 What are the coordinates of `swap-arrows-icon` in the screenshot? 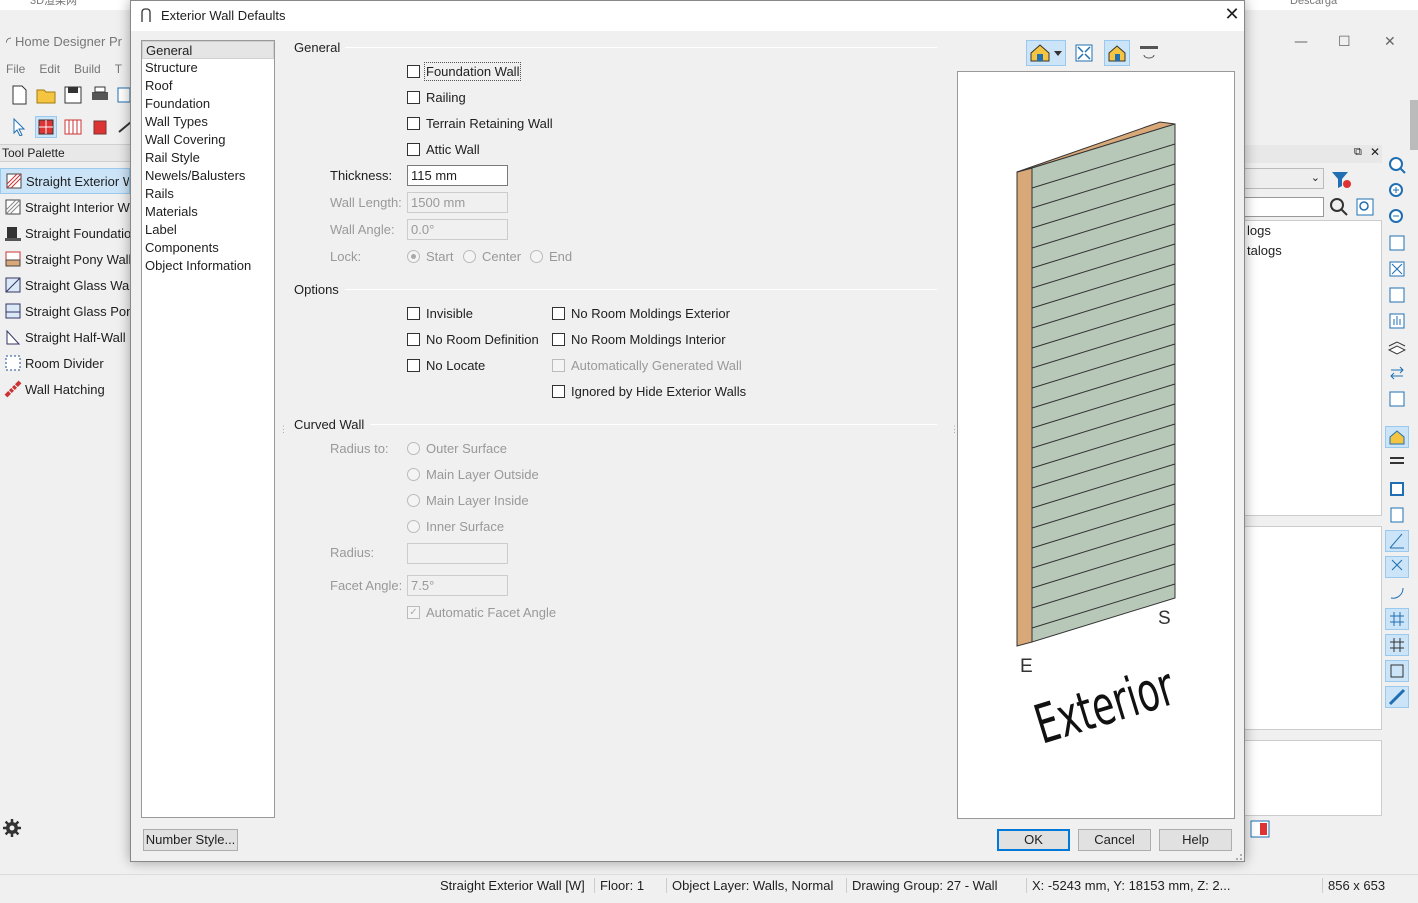 It's located at (1397, 373).